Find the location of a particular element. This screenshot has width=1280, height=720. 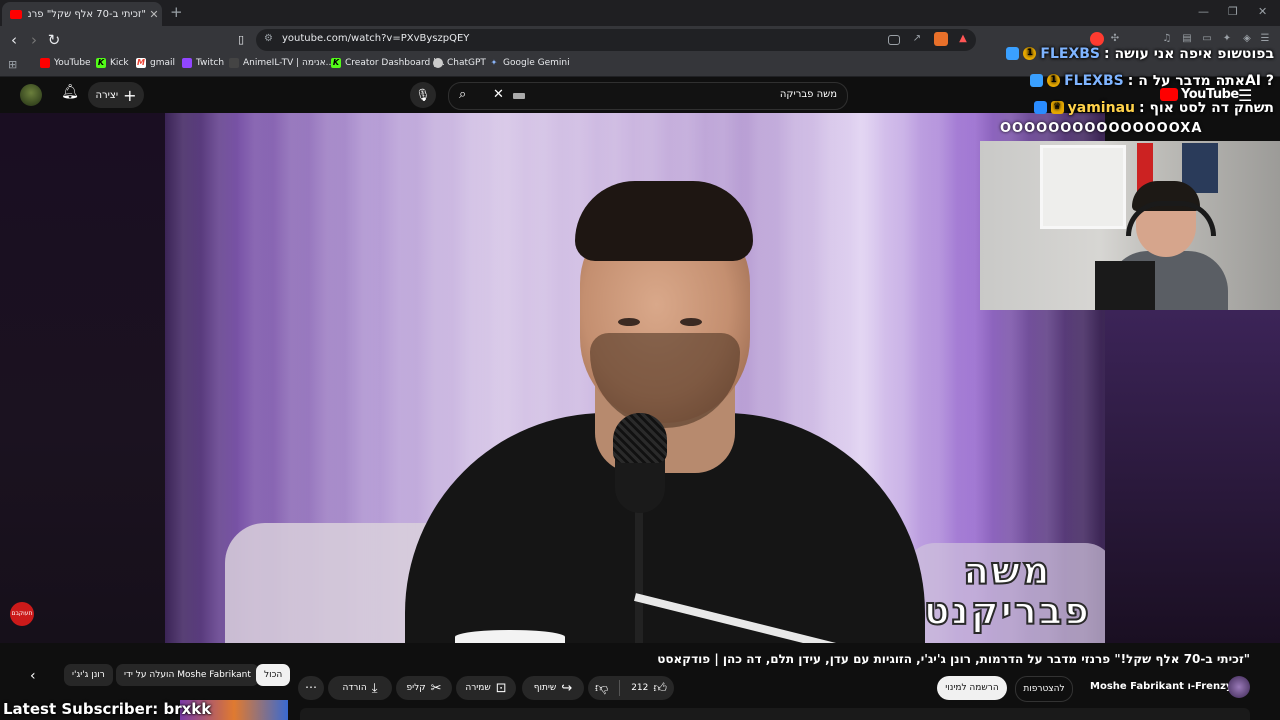

video-name-overlay: משה פבריקנט is located at coordinates (1007, 591).